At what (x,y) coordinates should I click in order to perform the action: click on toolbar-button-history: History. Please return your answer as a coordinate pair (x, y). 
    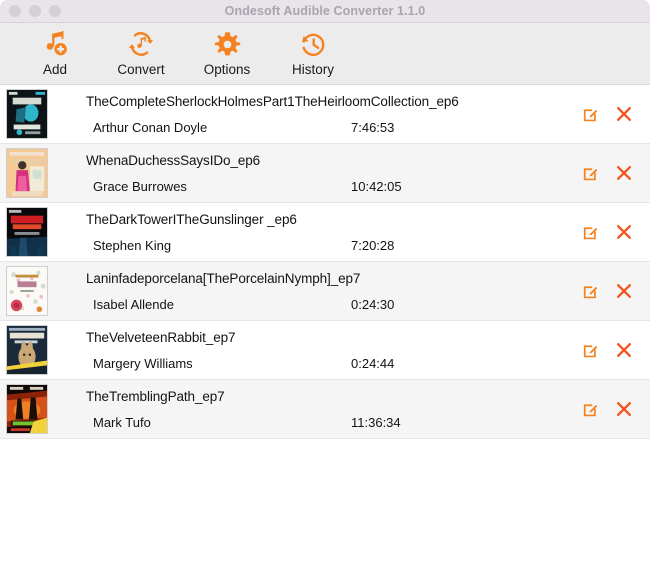
    Looking at the image, I should click on (313, 53).